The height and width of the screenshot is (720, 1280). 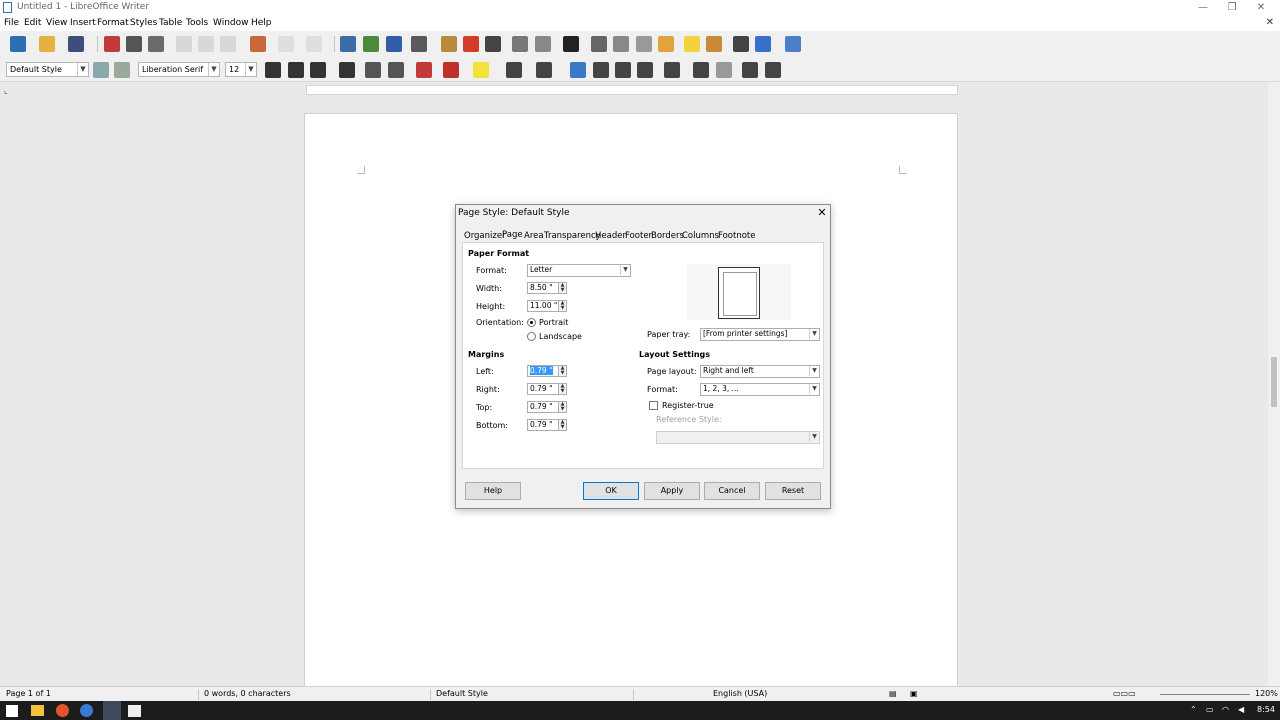 I want to click on libreoffice-writer-task-icon, so click(x=112, y=710).